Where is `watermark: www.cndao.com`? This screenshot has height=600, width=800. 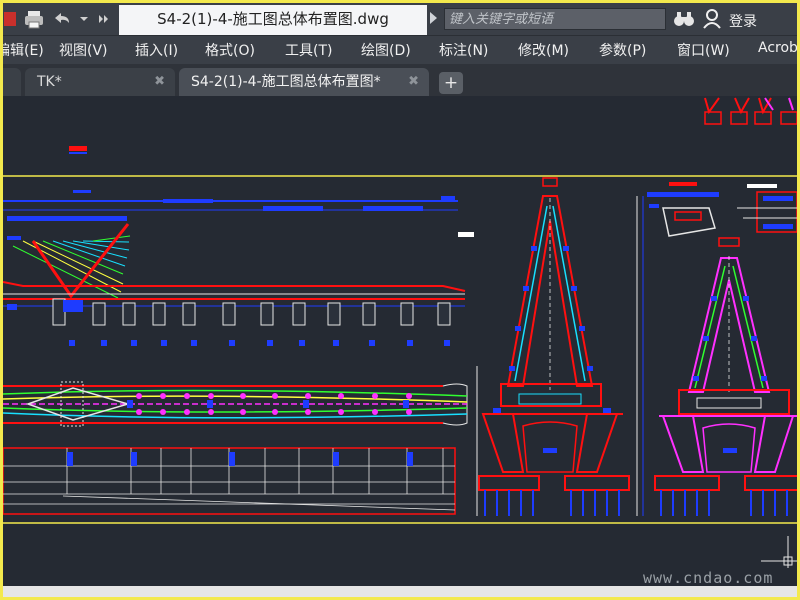
watermark: www.cndao.com is located at coordinates (708, 578).